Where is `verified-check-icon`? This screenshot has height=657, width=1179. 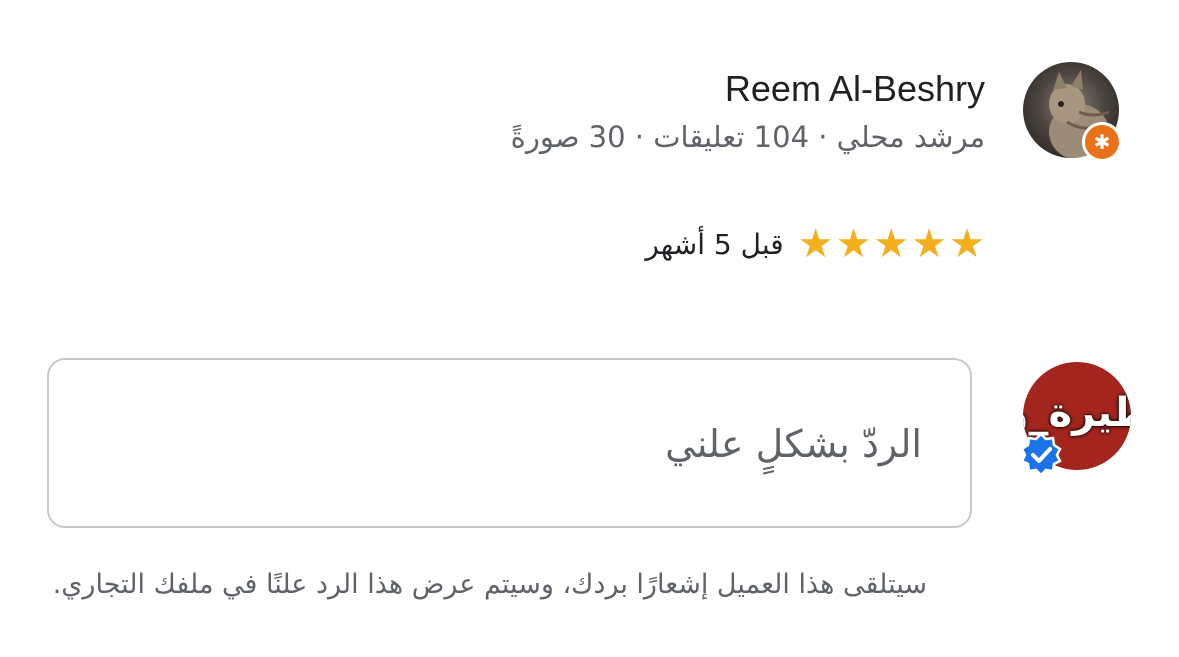 verified-check-icon is located at coordinates (1041, 454).